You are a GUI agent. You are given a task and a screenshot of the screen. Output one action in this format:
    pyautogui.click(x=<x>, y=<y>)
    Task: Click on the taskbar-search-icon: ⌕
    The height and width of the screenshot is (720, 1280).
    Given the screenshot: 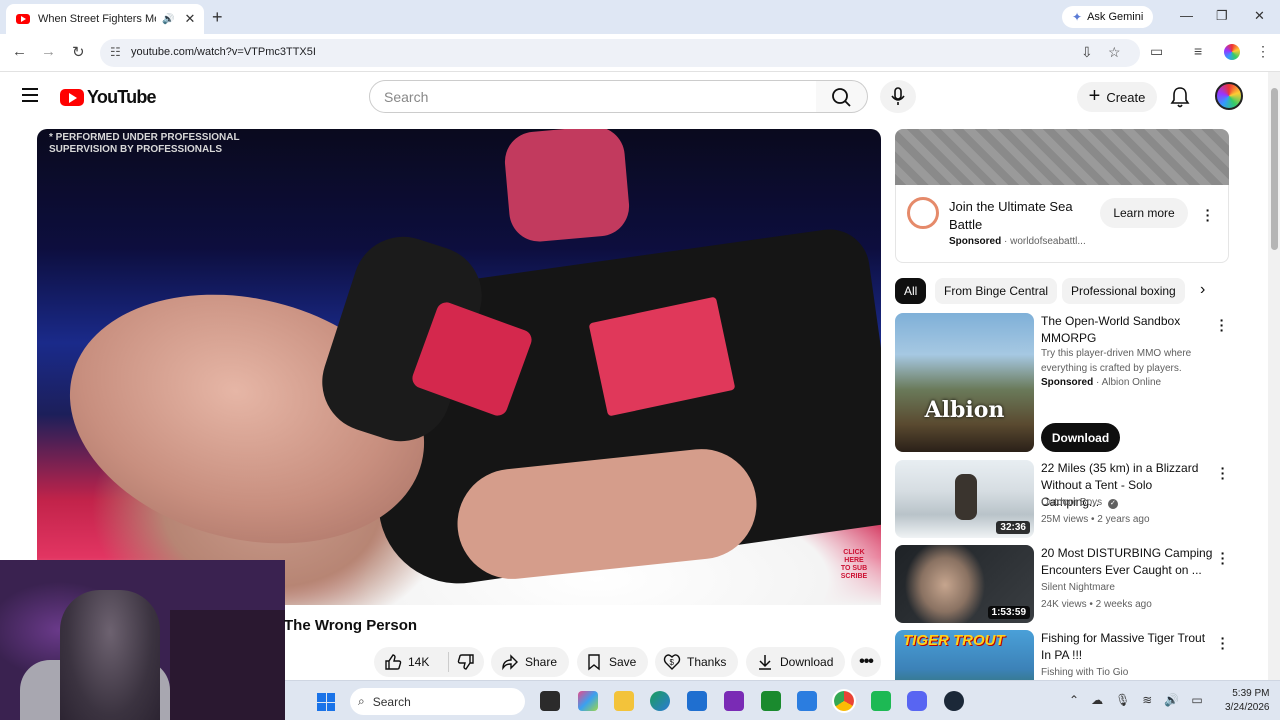 What is the action you would take?
    pyautogui.click(x=361, y=701)
    